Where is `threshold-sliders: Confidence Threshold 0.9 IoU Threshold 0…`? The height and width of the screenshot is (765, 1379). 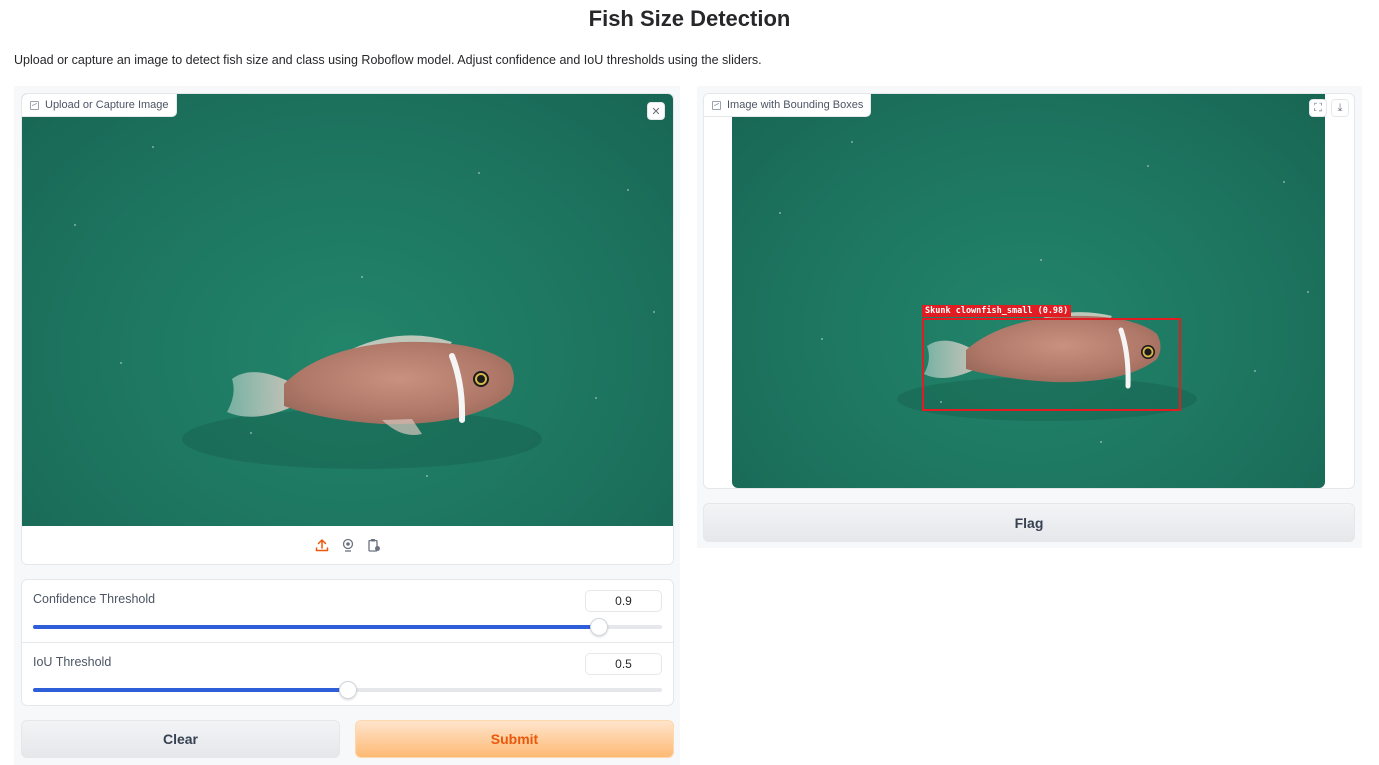
threshold-sliders: Confidence Threshold 0.9 IoU Threshold 0… is located at coordinates (347, 642).